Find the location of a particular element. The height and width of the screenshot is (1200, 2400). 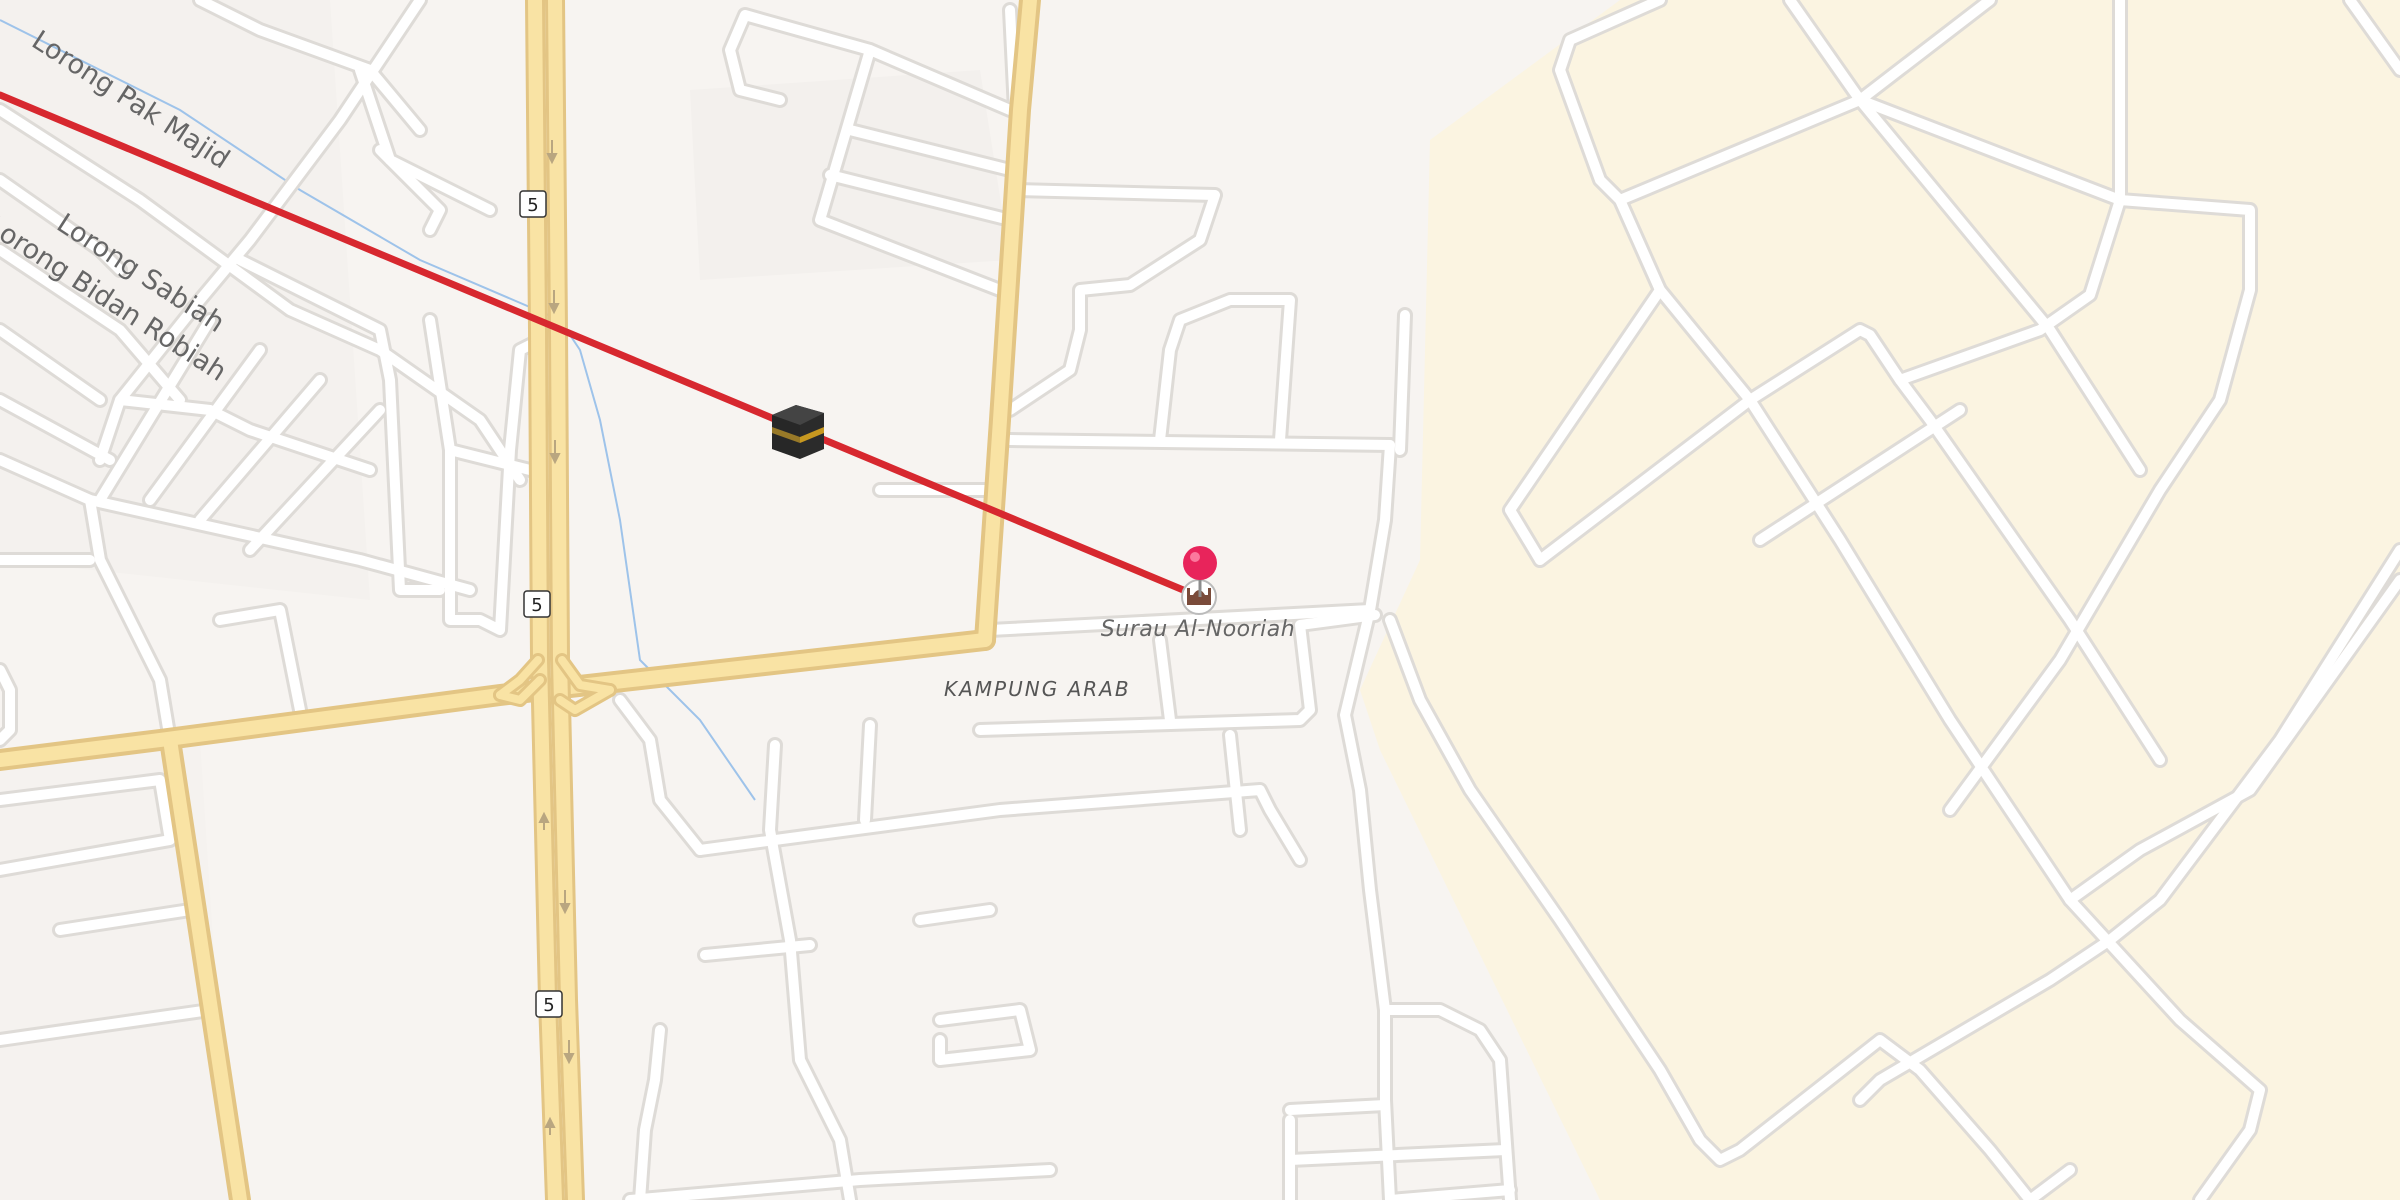

kaaba-icon is located at coordinates (798, 432).